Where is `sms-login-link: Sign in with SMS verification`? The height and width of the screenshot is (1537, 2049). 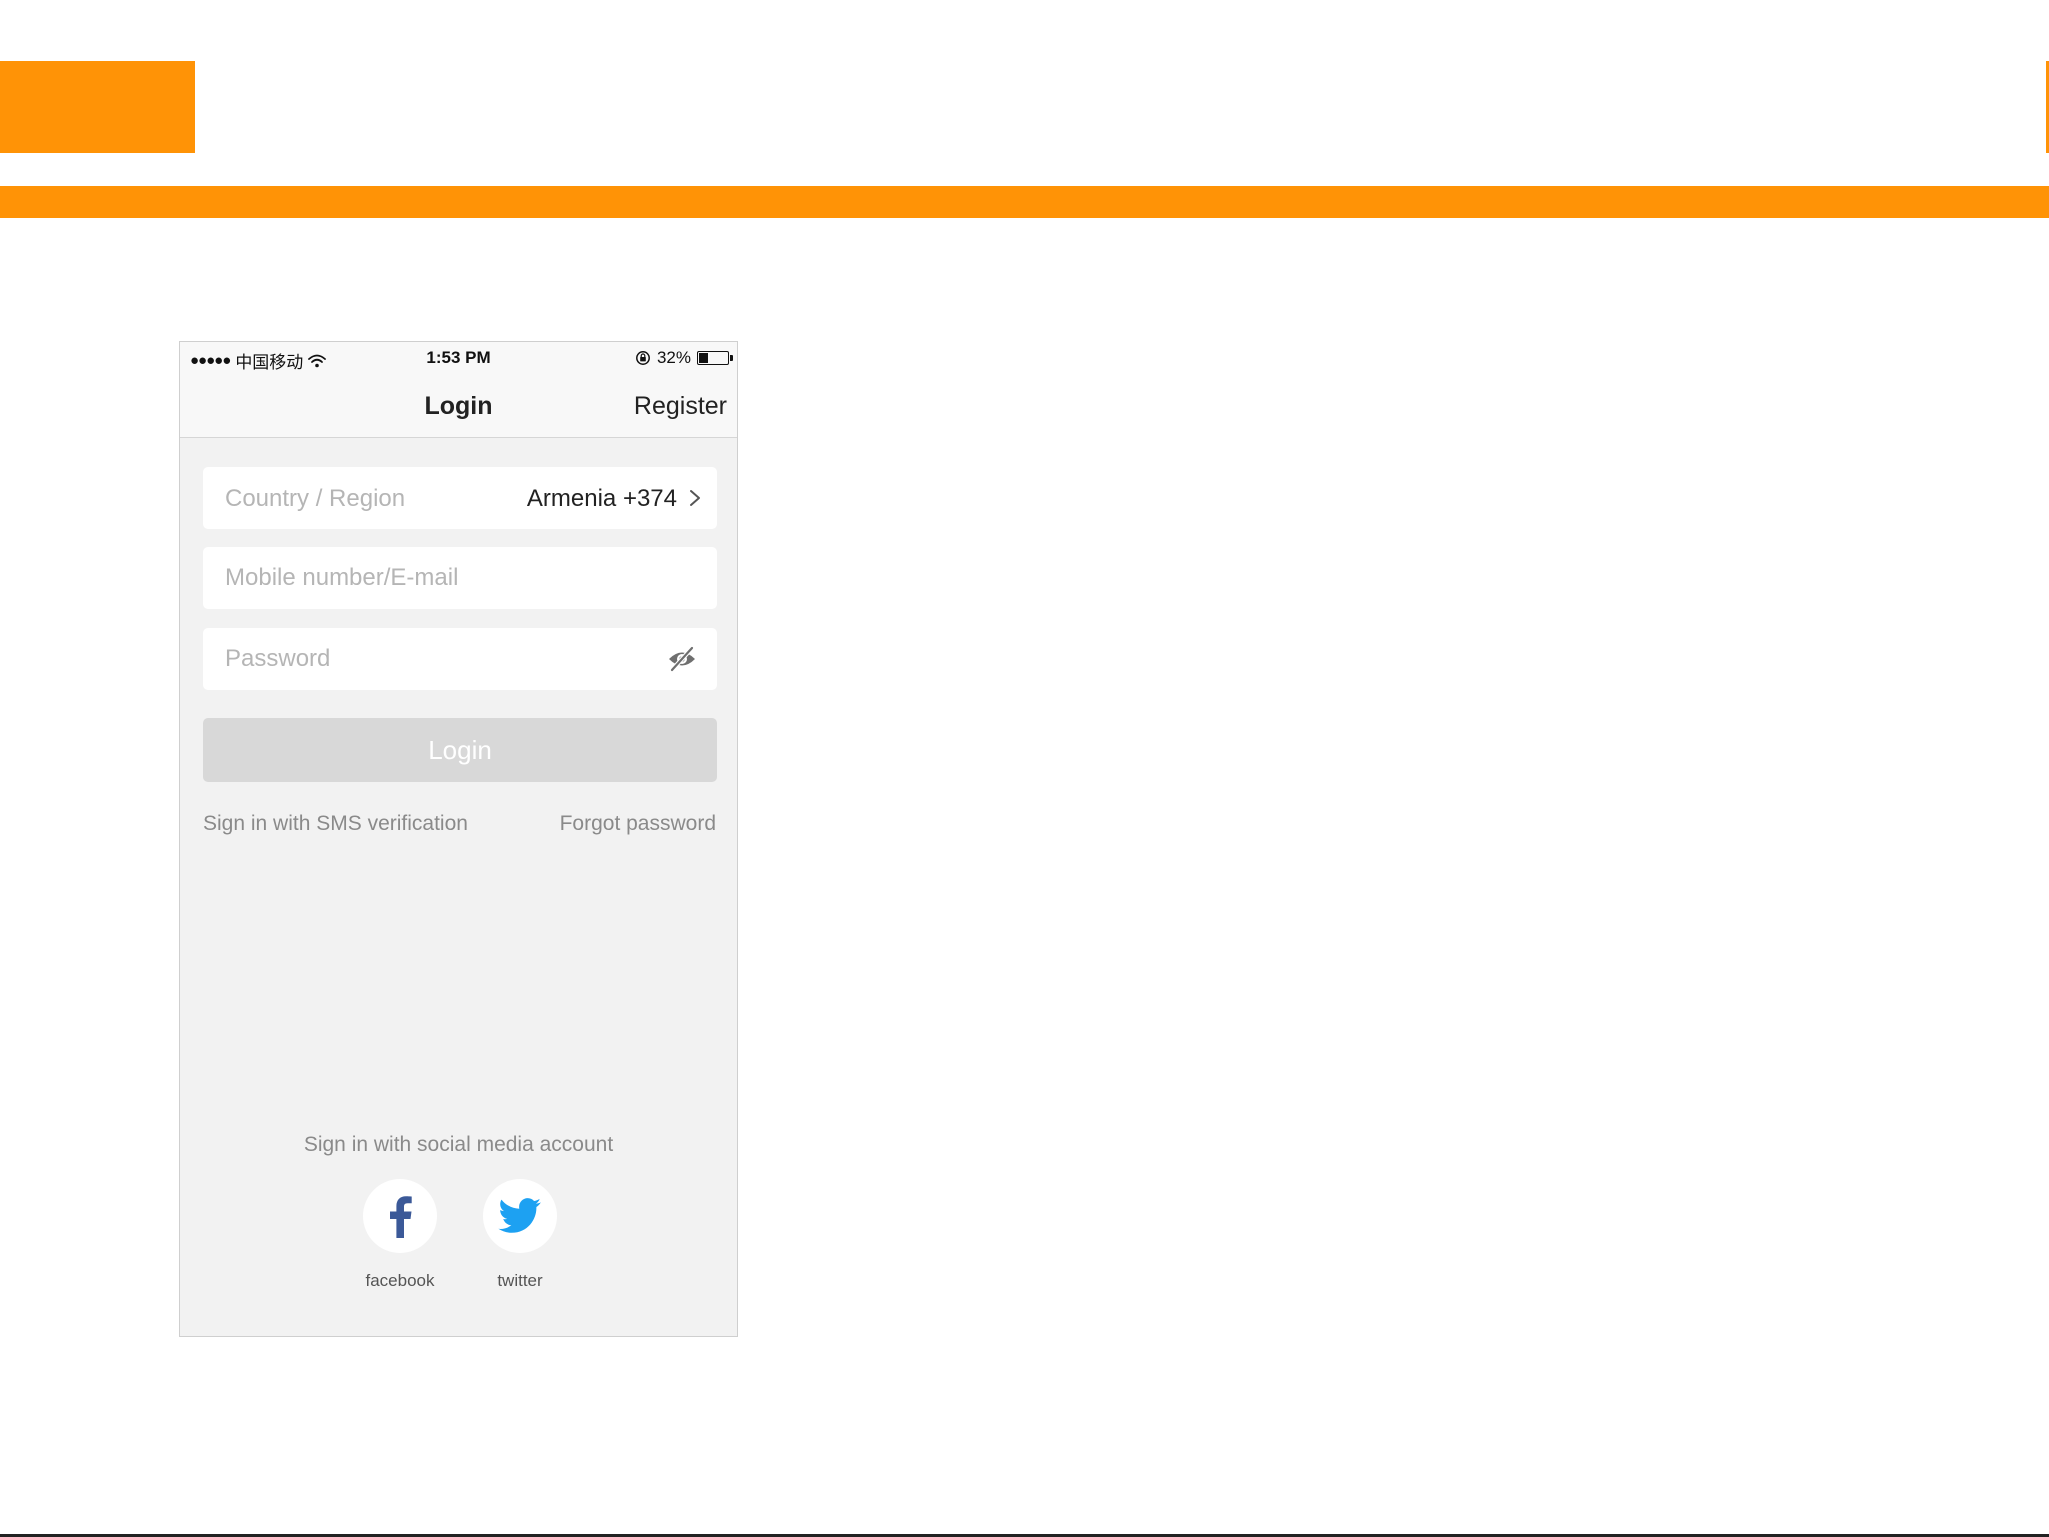 sms-login-link: Sign in with SMS verification is located at coordinates (335, 824).